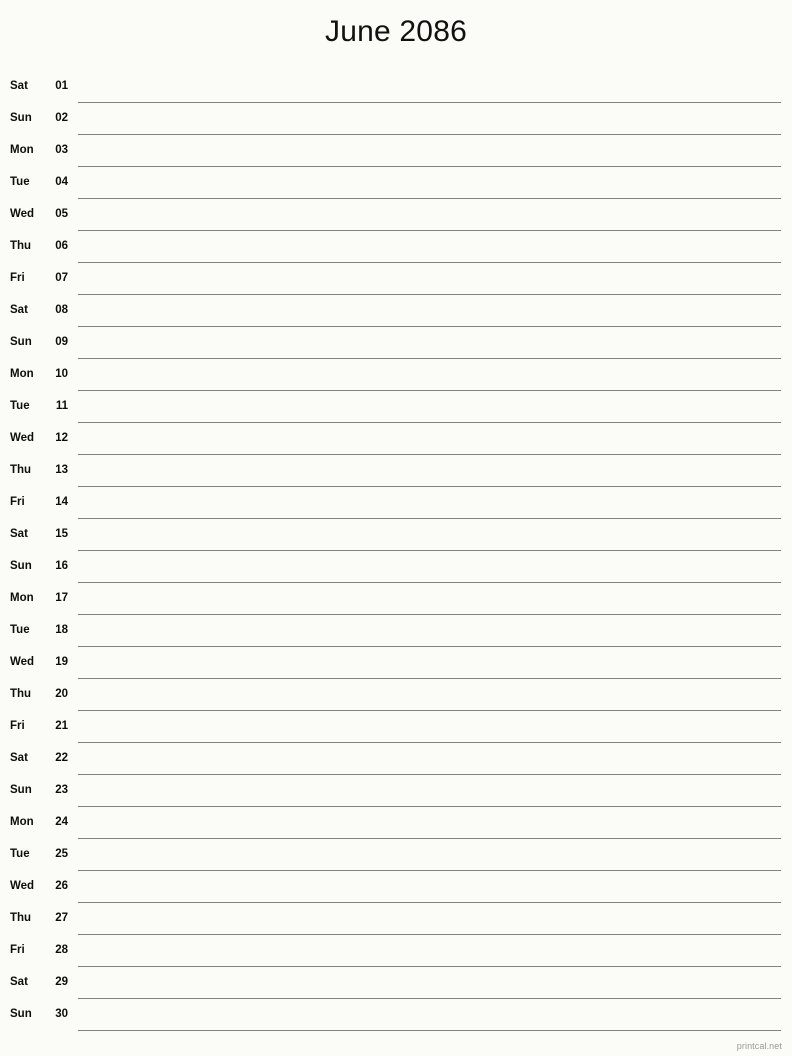  I want to click on calendar-day-row: Mon 17, so click(396, 600).